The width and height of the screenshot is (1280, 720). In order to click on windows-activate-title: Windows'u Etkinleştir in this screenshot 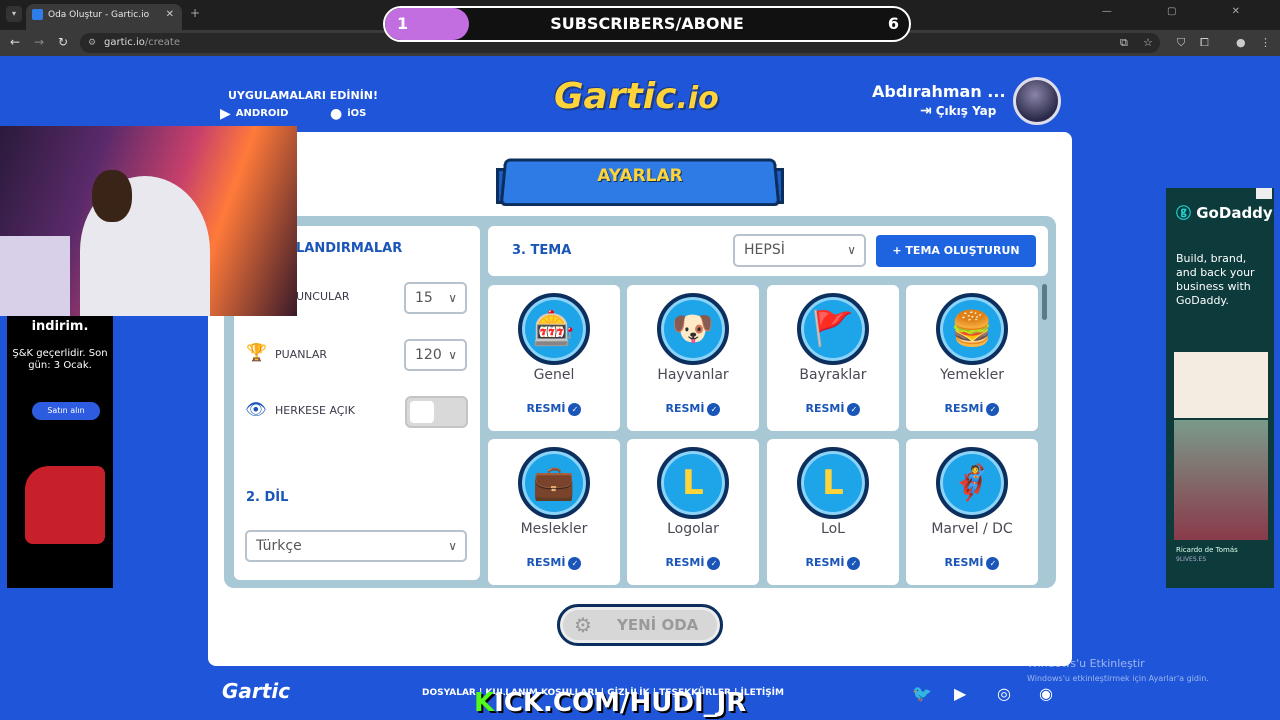, I will do `click(1086, 663)`.